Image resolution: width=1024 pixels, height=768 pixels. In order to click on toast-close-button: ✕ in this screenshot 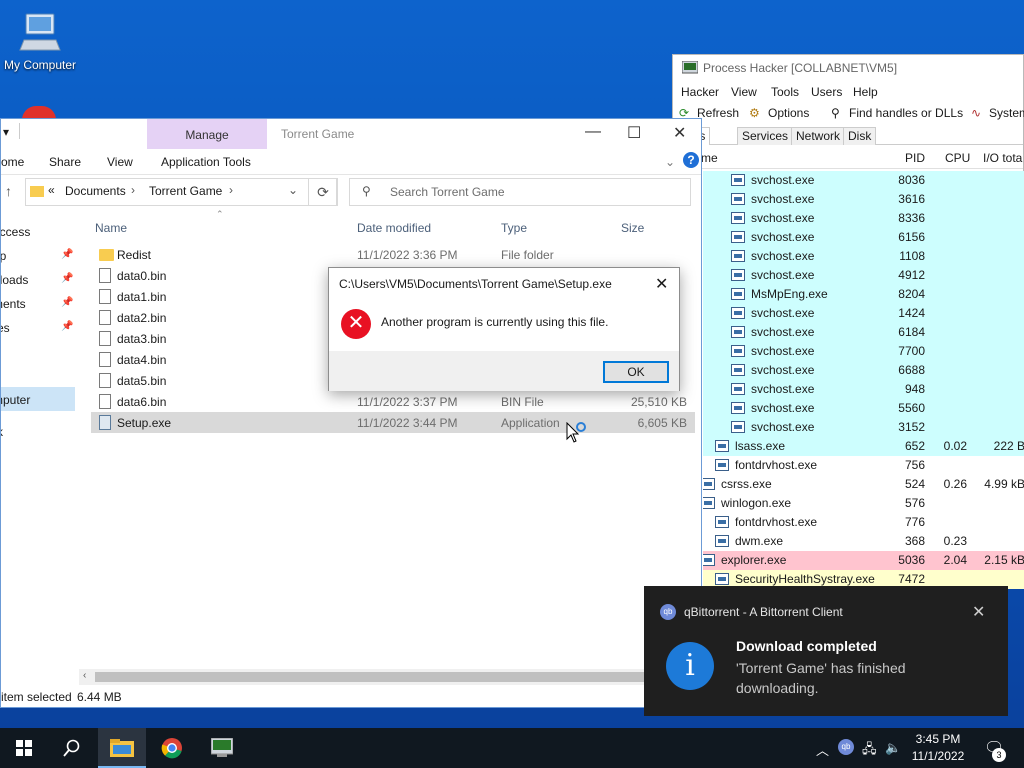, I will do `click(978, 612)`.